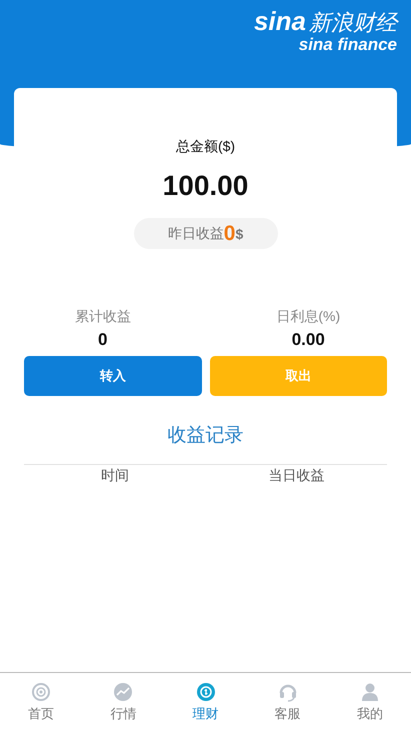 This screenshot has width=411, height=731. Describe the element at coordinates (206, 147) in the screenshot. I see `total-label: 总金额($)` at that location.